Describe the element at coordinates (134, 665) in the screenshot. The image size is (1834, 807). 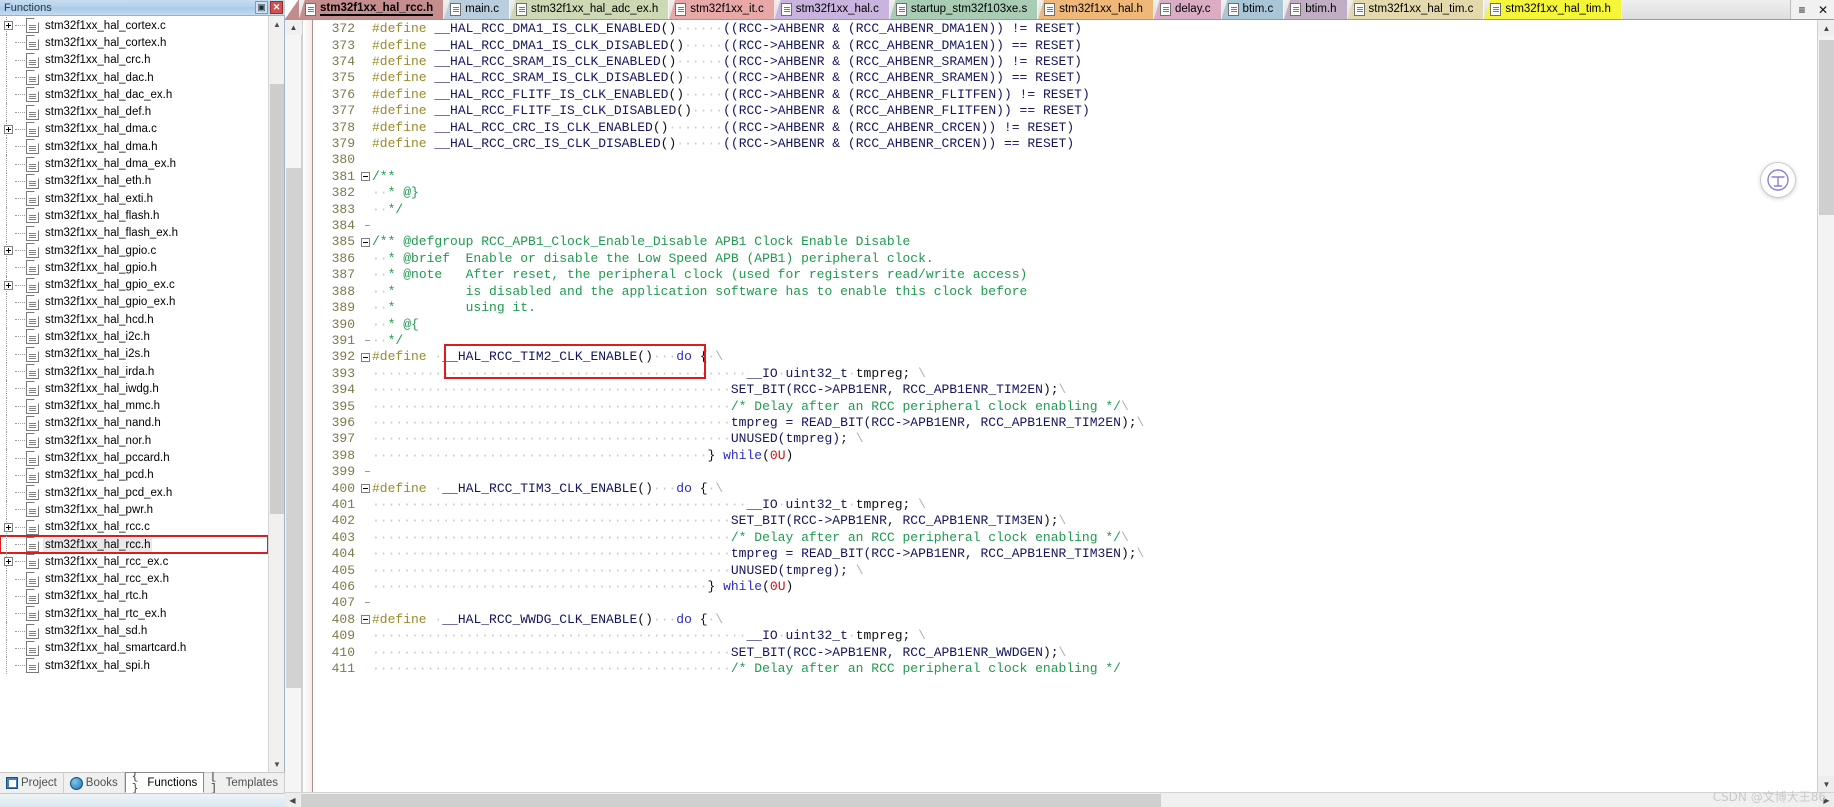
I see `tree-item: stm32f1xx_hal_spi.h` at that location.